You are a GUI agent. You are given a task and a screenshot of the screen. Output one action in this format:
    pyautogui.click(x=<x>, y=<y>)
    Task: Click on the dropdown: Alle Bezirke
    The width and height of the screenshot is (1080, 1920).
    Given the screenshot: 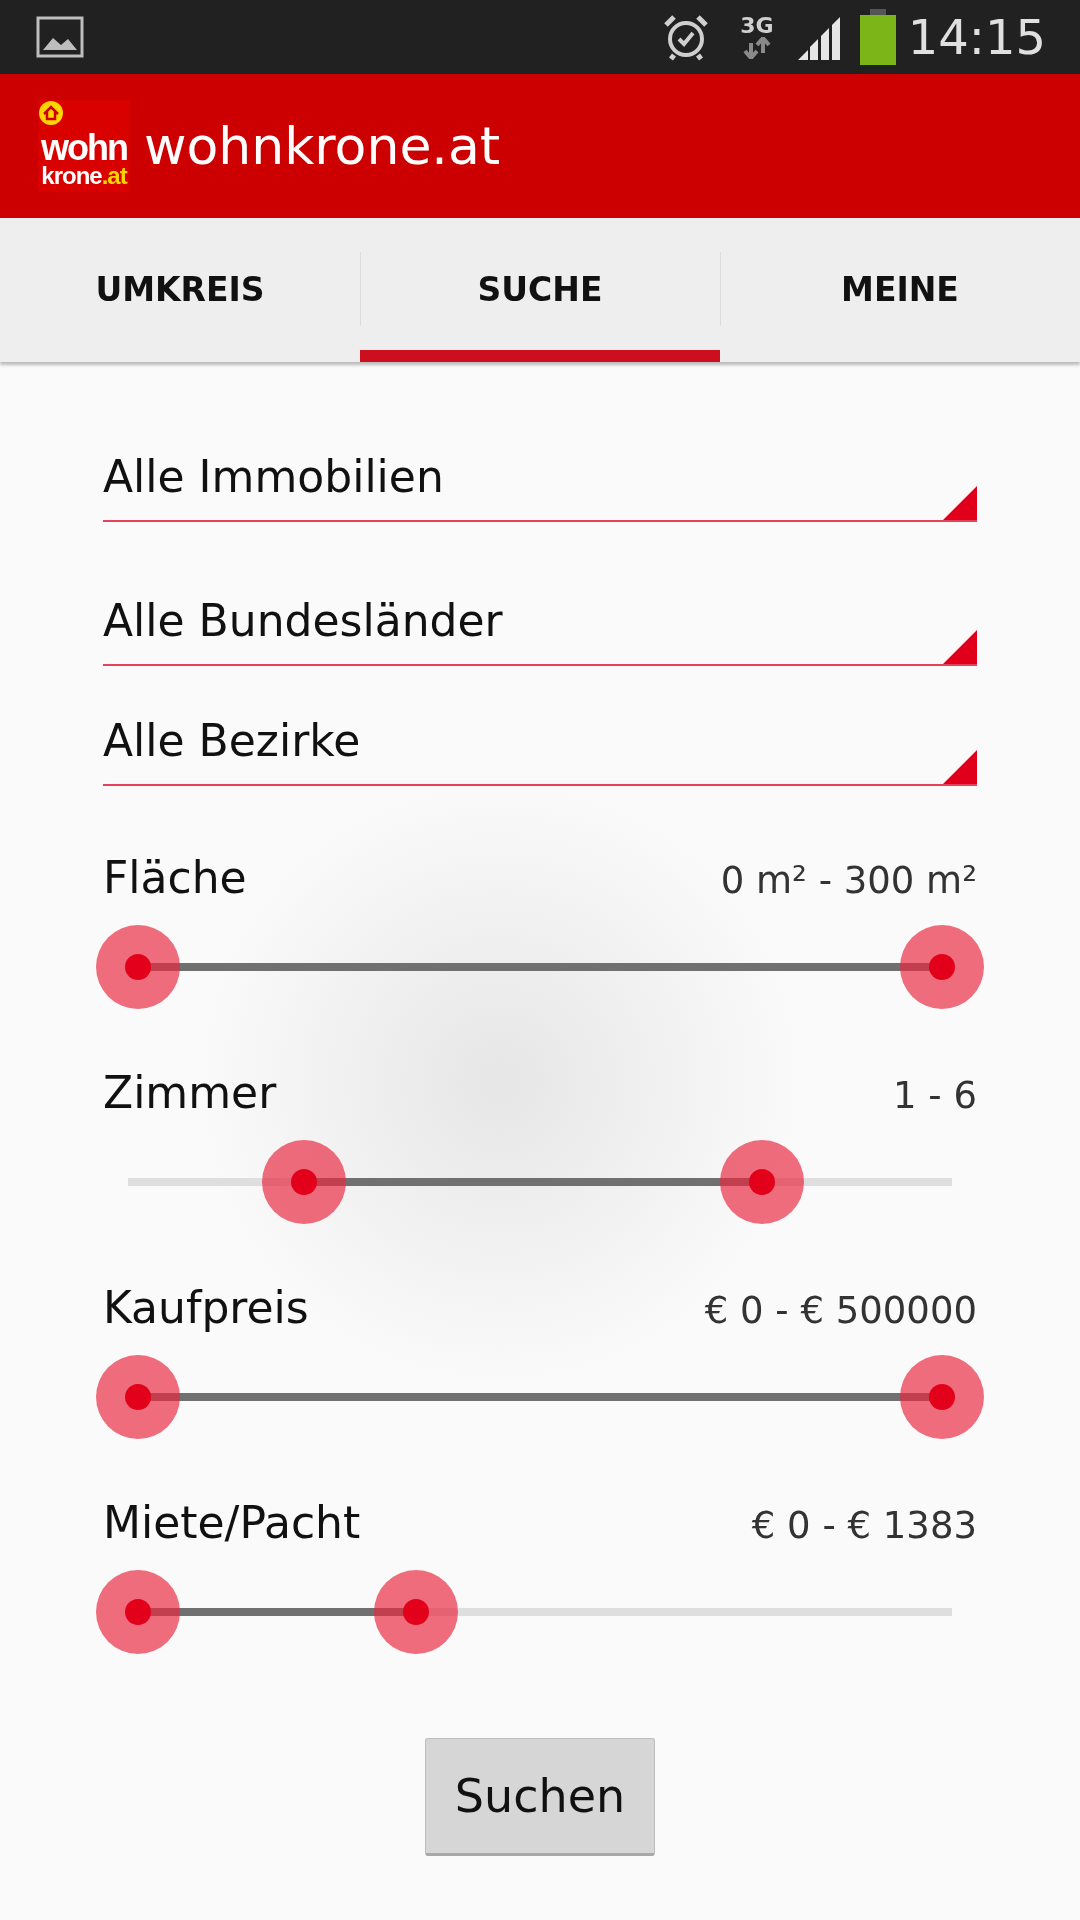 What is the action you would take?
    pyautogui.click(x=540, y=741)
    